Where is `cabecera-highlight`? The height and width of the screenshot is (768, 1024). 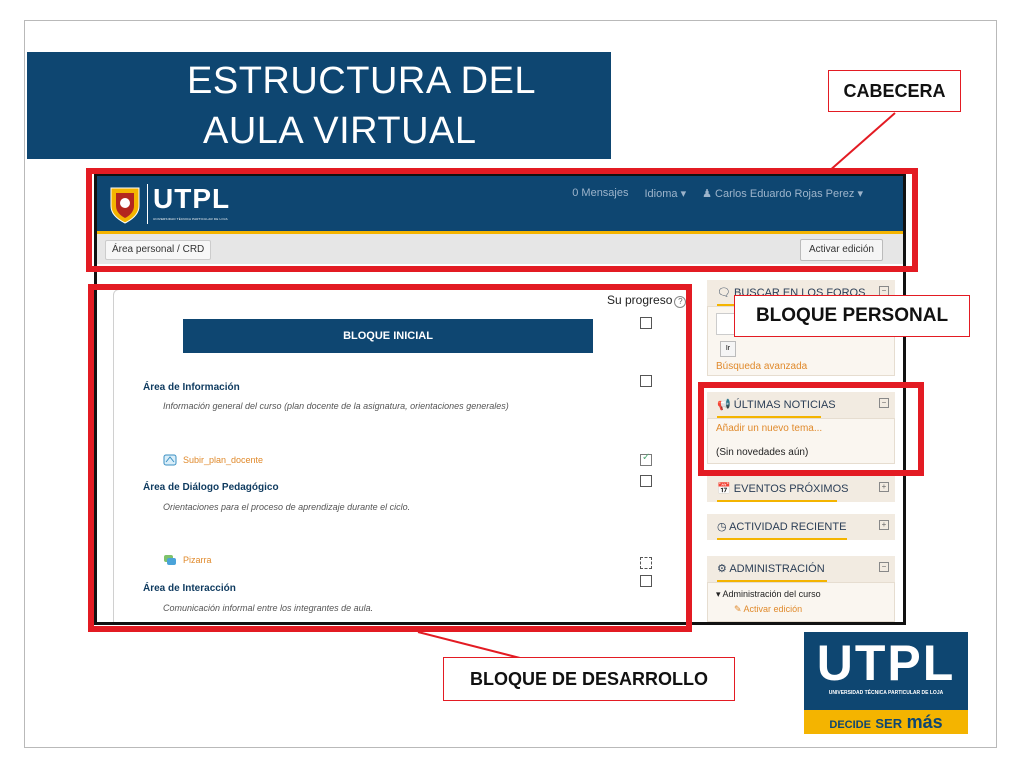
cabecera-highlight is located at coordinates (502, 220).